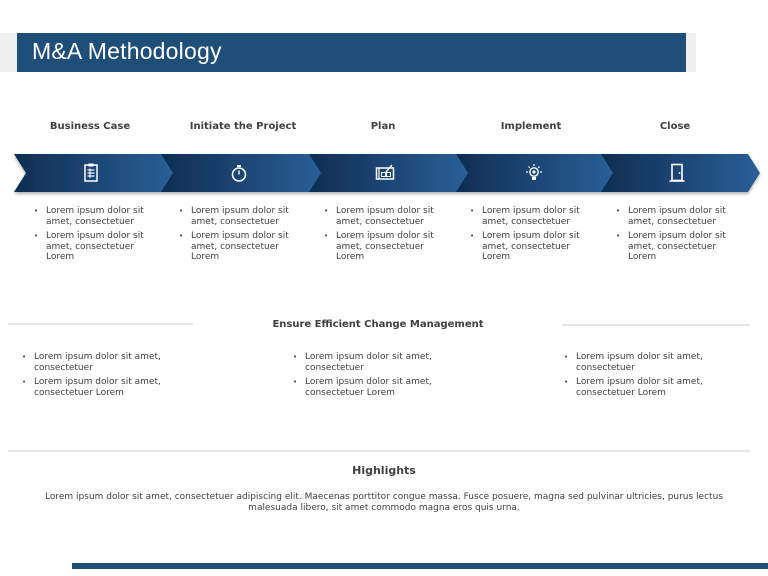 The height and width of the screenshot is (576, 768). Describe the element at coordinates (385, 172) in the screenshot. I see `blueprint-icon` at that location.